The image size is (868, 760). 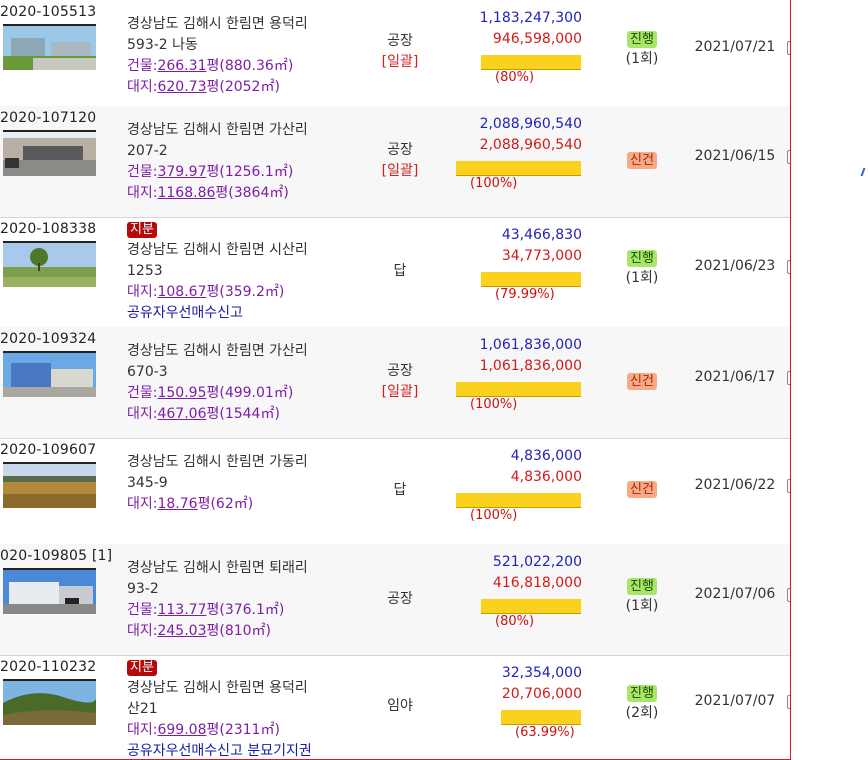 I want to click on building-pyeong-link: 150.95, so click(x=181, y=393).